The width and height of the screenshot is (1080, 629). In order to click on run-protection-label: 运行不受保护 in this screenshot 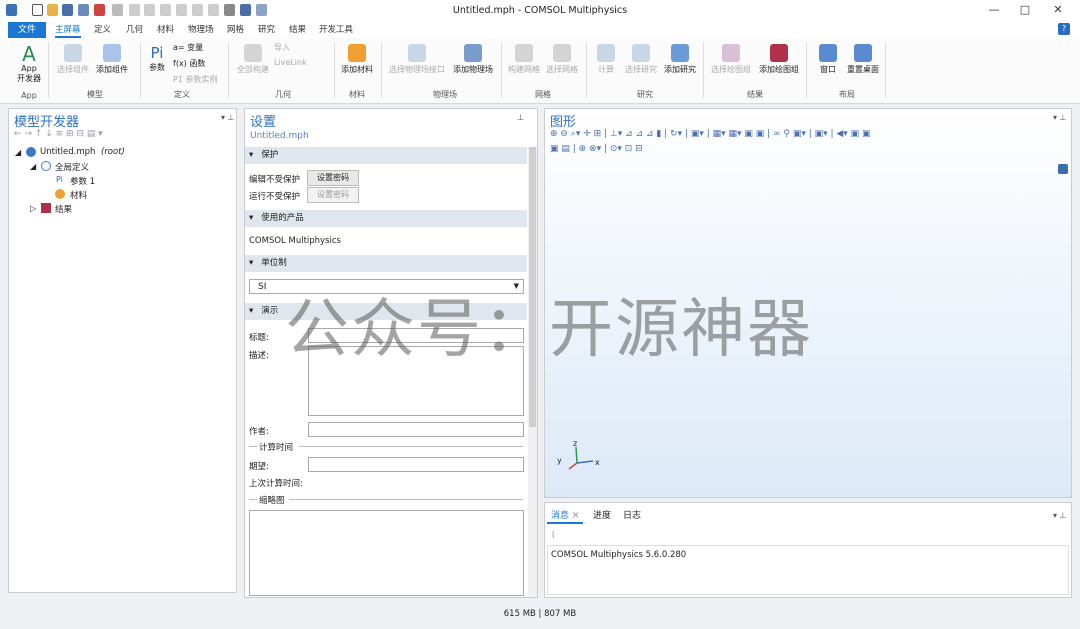, I will do `click(275, 197)`.